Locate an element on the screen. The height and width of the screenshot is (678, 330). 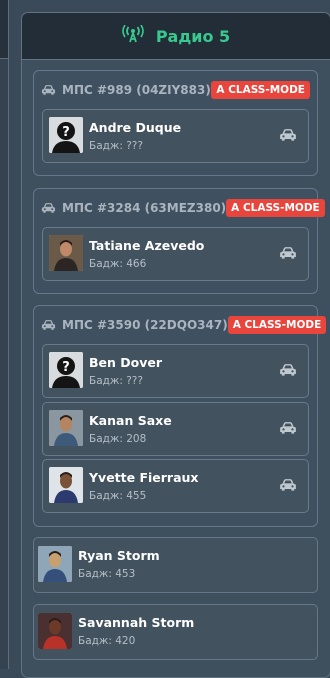
member-name: Tatiane Azevedo is located at coordinates (147, 245).